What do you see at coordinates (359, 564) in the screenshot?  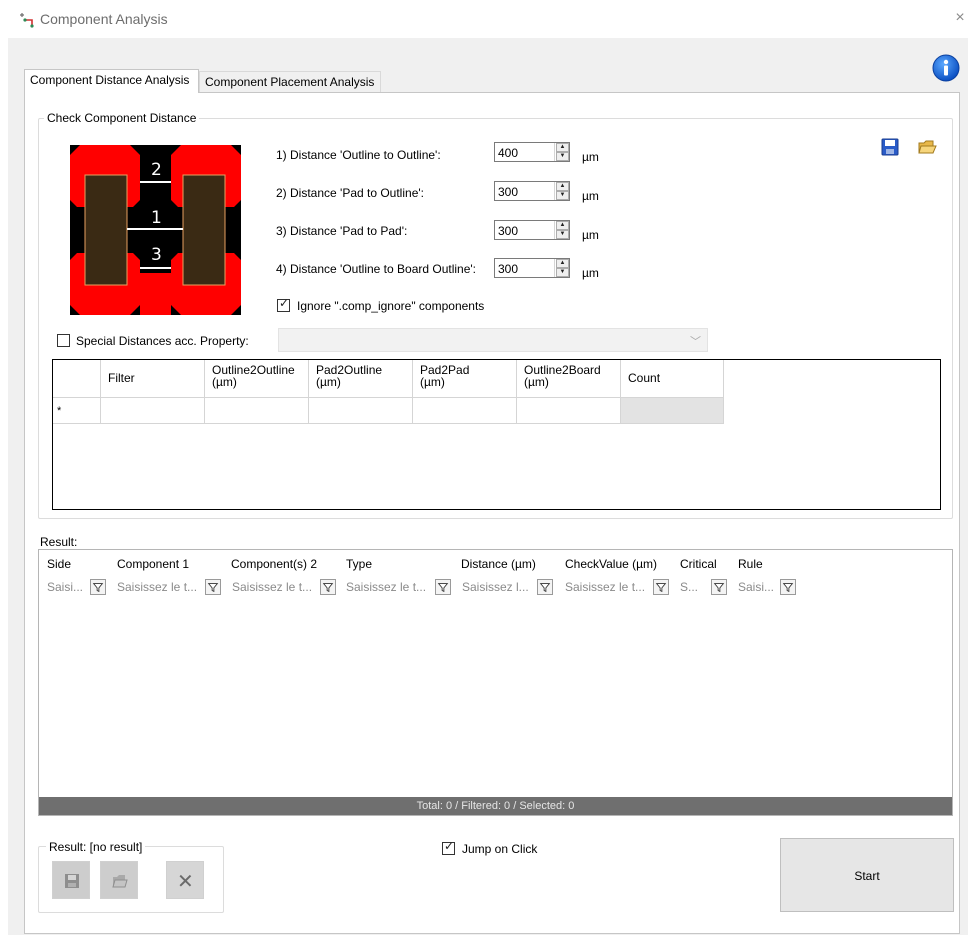 I see `result-header-type: Type` at bounding box center [359, 564].